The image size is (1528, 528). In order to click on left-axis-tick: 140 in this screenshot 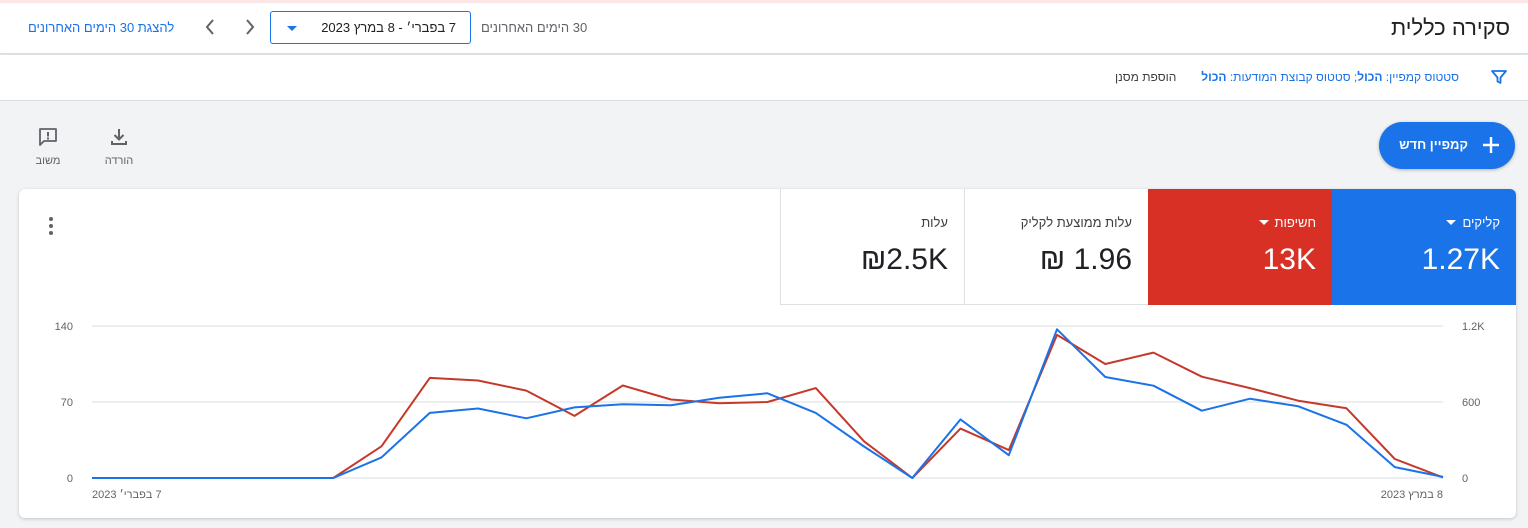, I will do `click(64, 327)`.